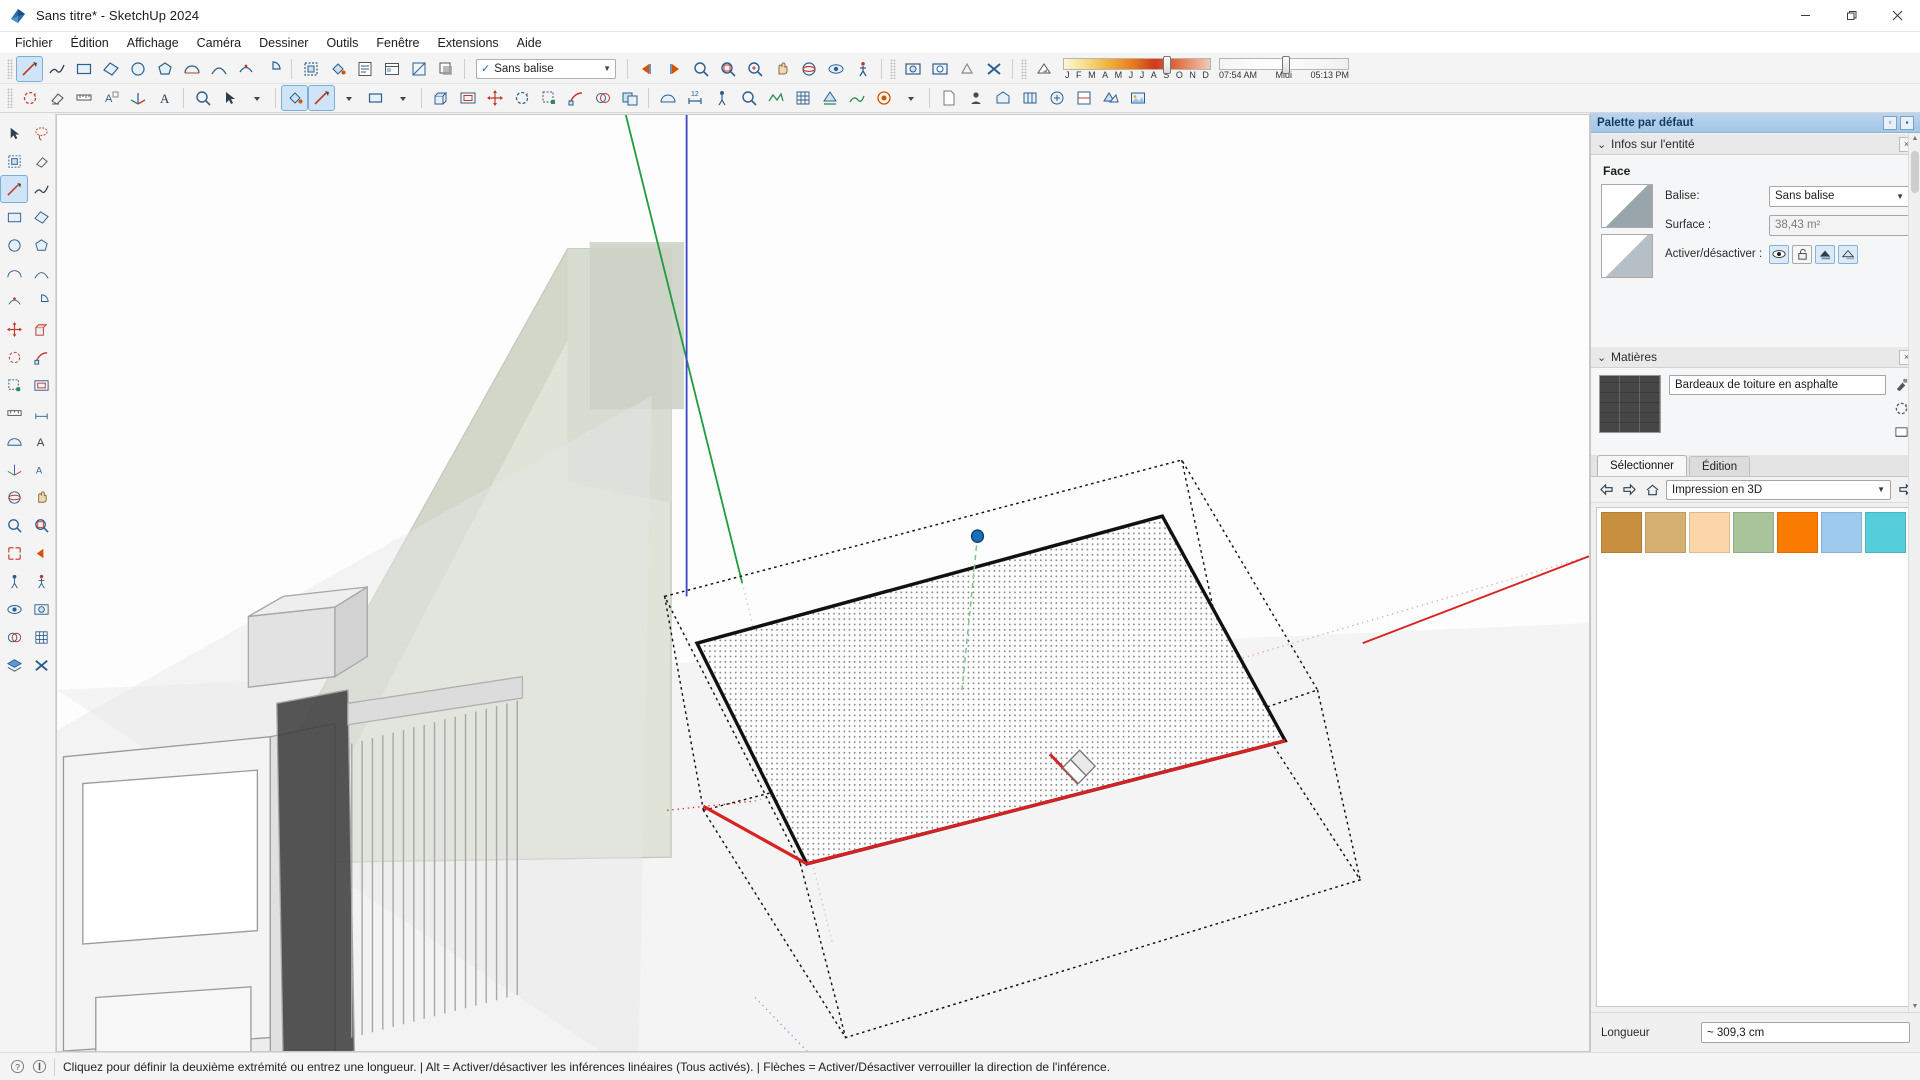 This screenshot has width=1920, height=1080. What do you see at coordinates (1805, 1032) in the screenshot?
I see `length-input: ~ 309,3 cm` at bounding box center [1805, 1032].